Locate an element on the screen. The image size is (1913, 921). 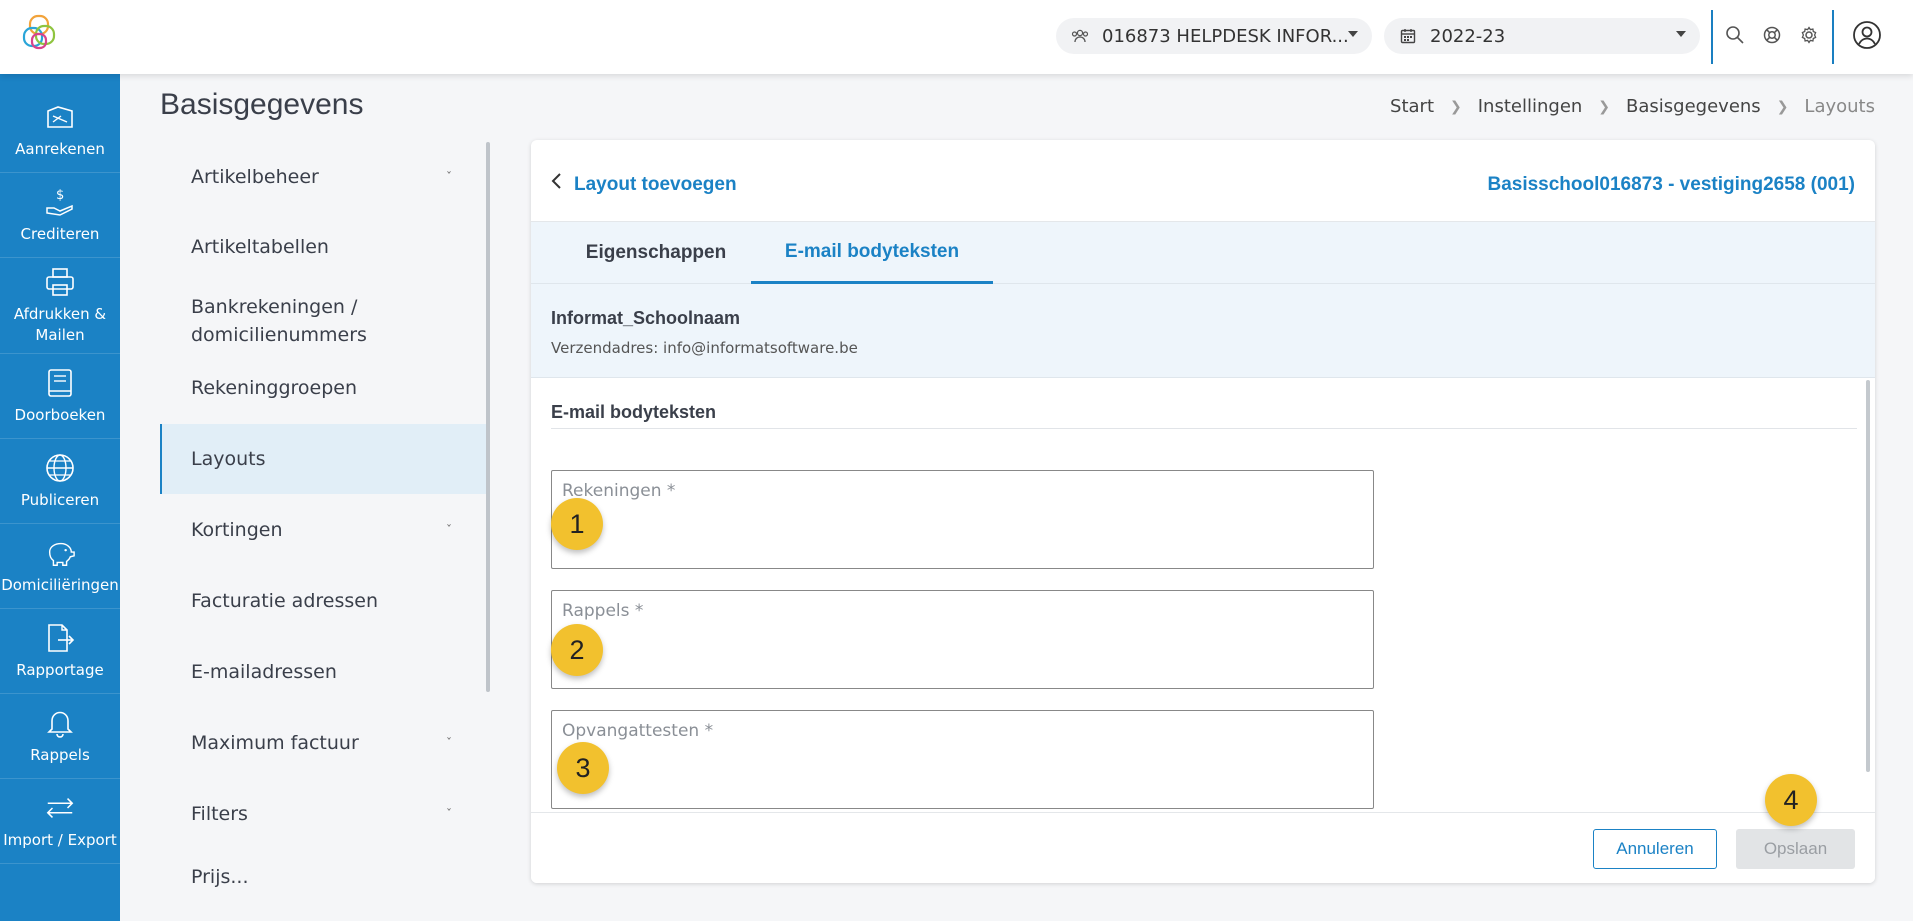
marker-3: 3 is located at coordinates (583, 768).